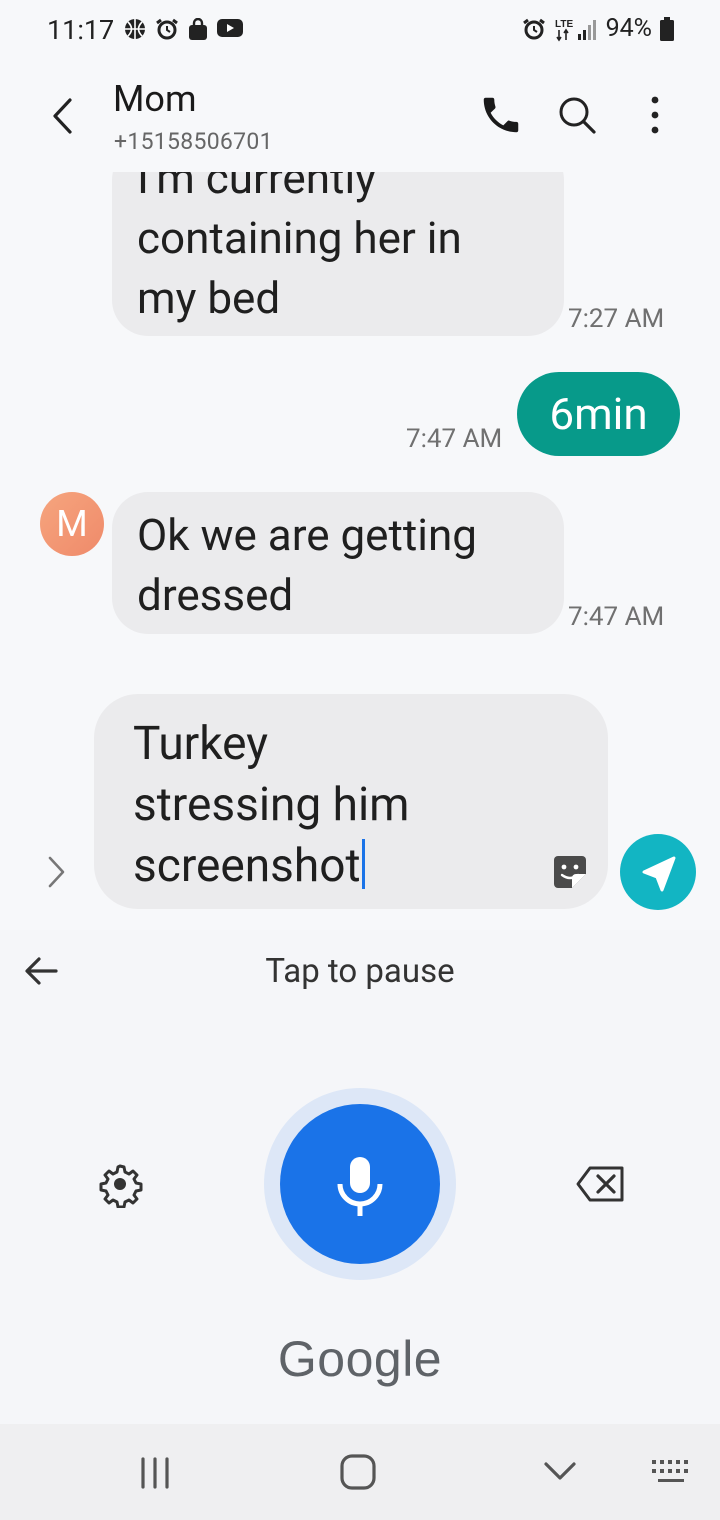 The image size is (720, 1520). What do you see at coordinates (81, 30) in the screenshot?
I see `status-time: 11:17` at bounding box center [81, 30].